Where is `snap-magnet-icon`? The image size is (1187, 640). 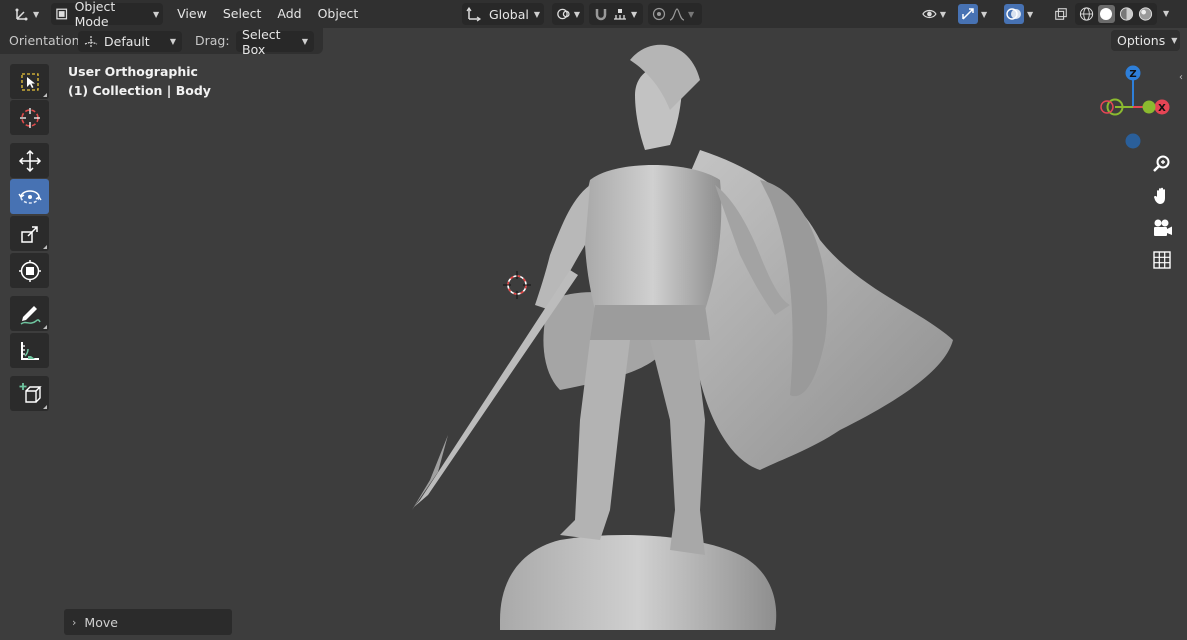
snap-magnet-icon is located at coordinates (601, 14).